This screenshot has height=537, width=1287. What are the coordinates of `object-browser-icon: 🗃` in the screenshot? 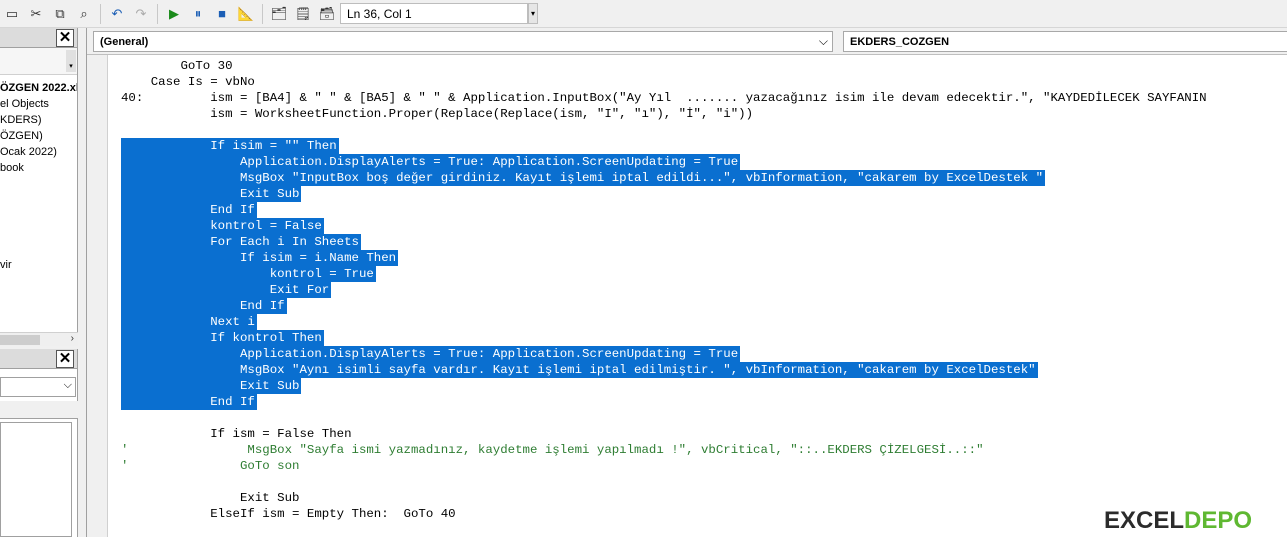 It's located at (327, 14).